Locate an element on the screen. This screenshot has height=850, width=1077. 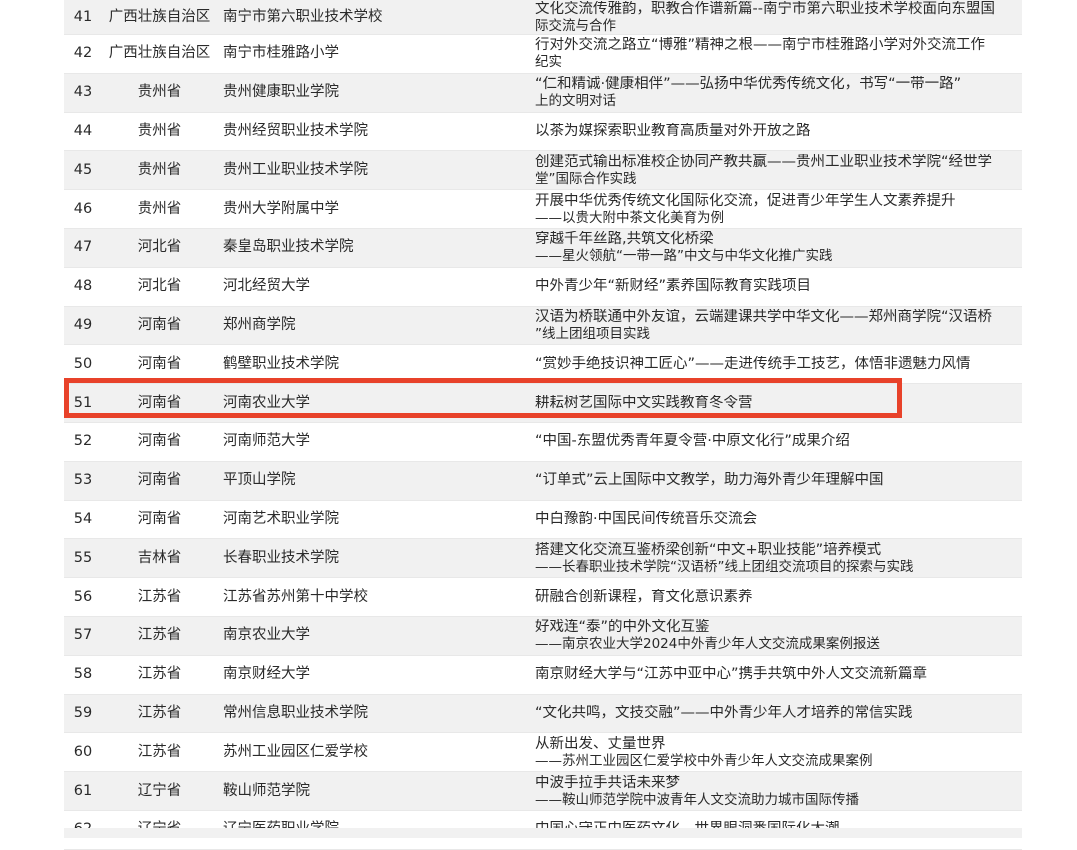
project-subtitle-line: ——长春职业技术学院“汉语桥”线上团组交流项目的探索与实践 is located at coordinates (724, 566).